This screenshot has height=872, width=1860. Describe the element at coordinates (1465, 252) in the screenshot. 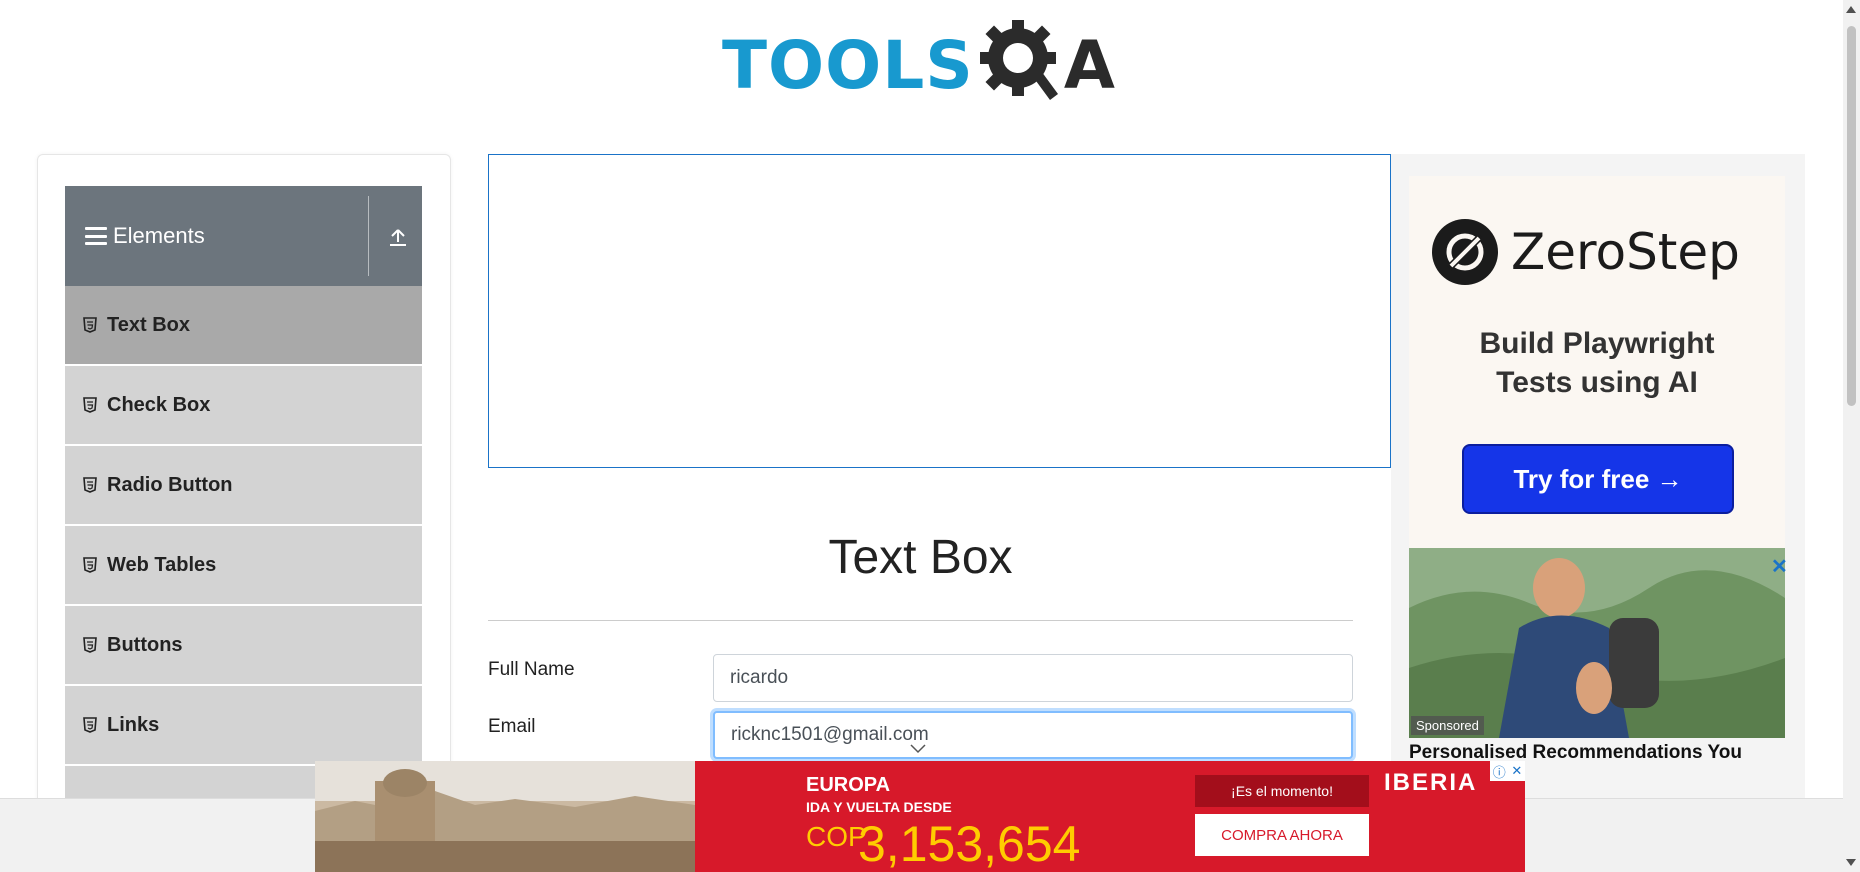

I see `zerostep-logo-icon` at that location.